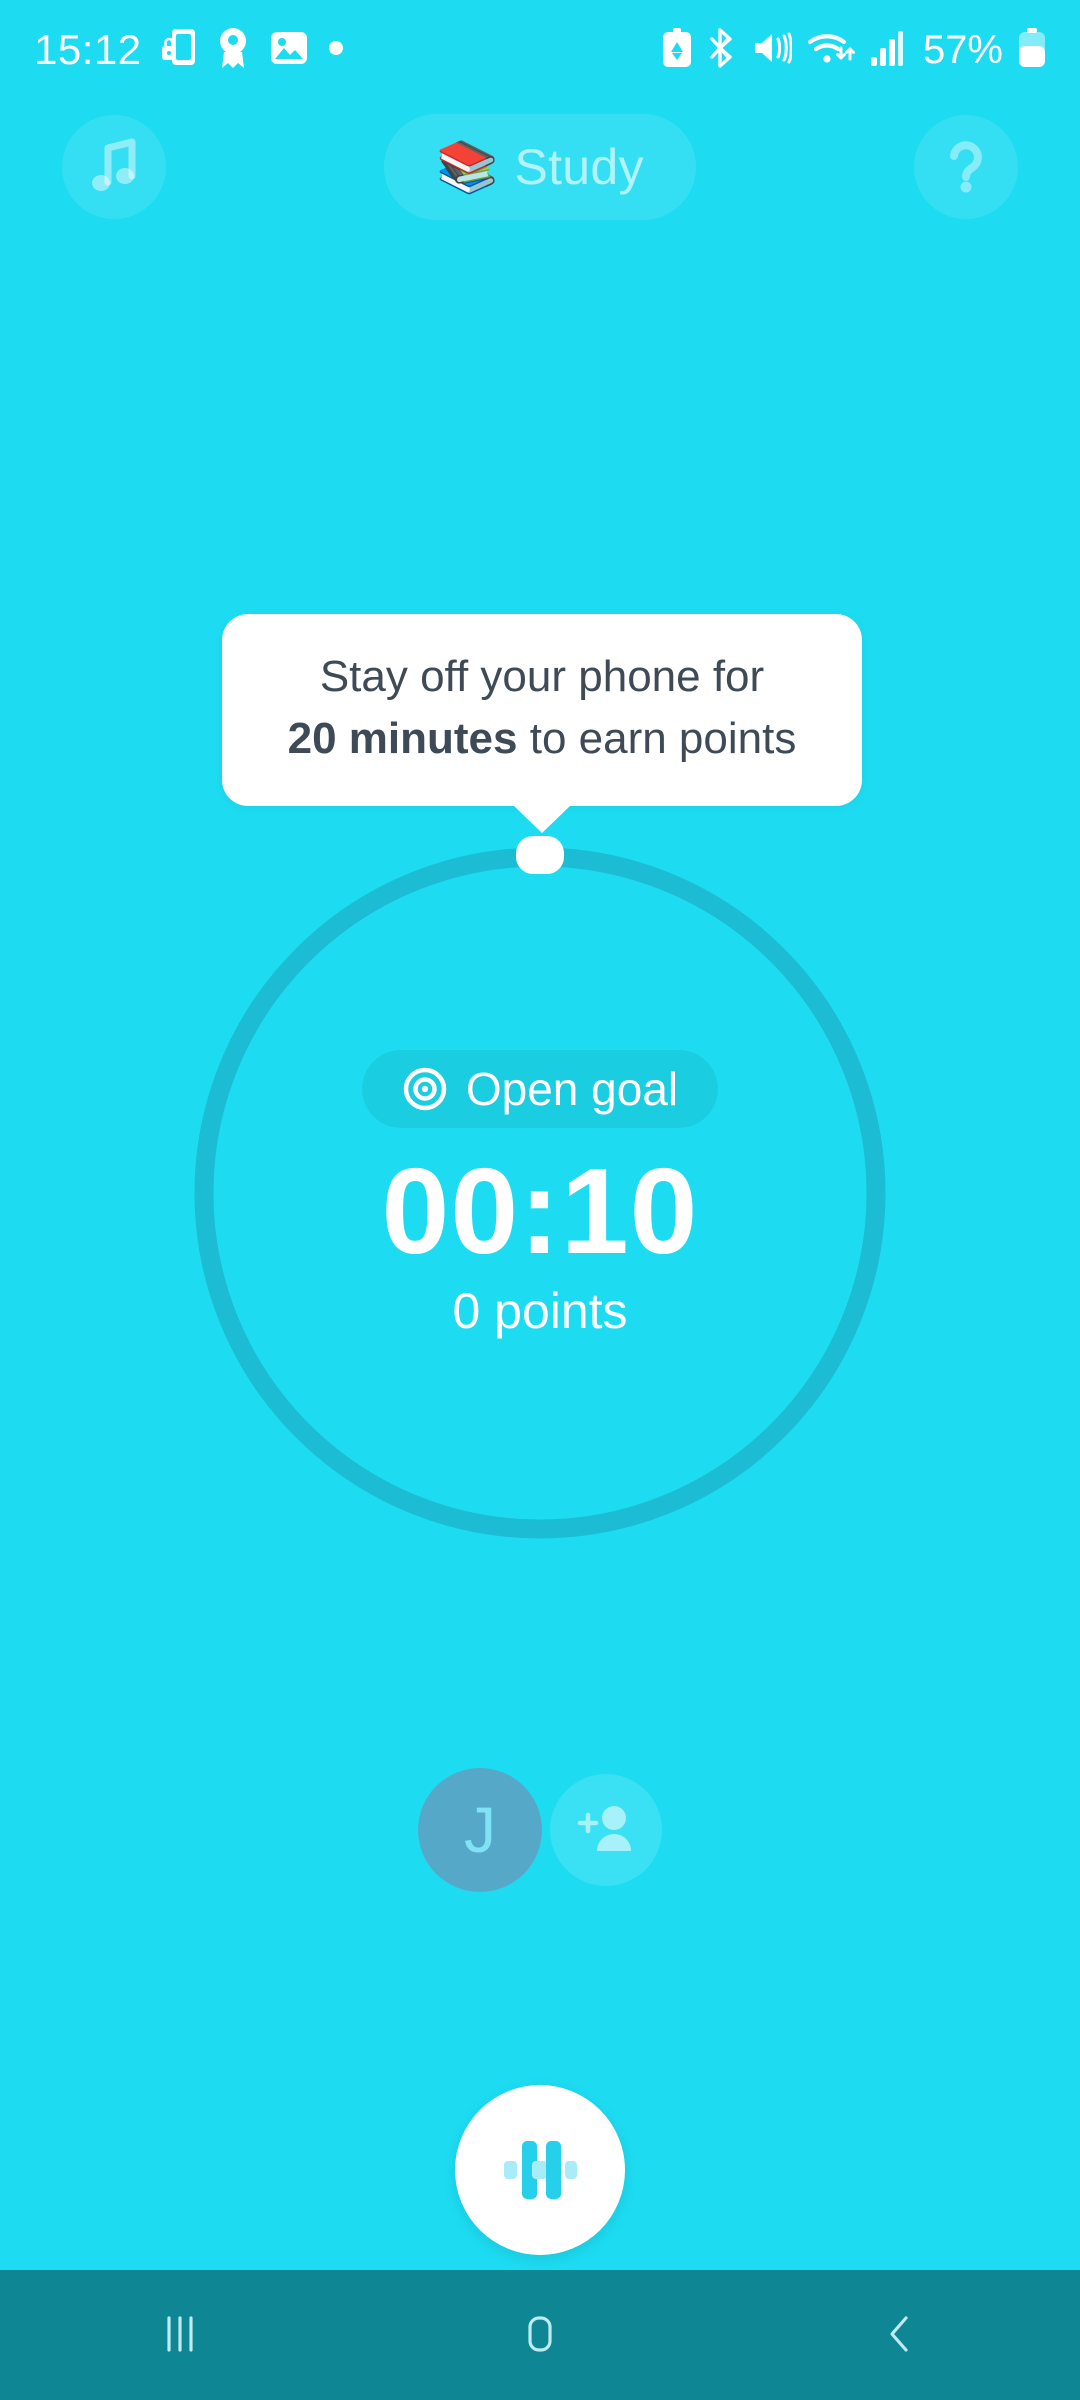 The width and height of the screenshot is (1080, 2400). I want to click on home-button, so click(540, 2335).